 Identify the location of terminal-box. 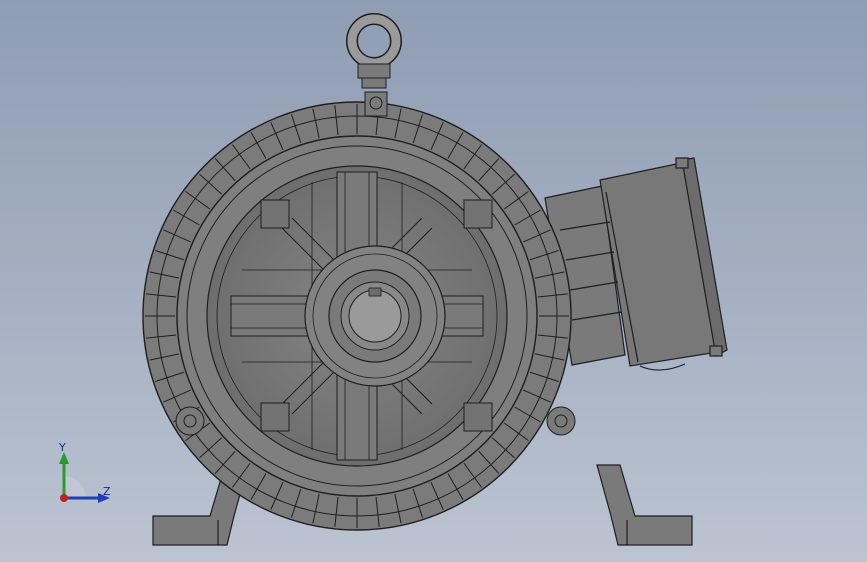
(636, 264).